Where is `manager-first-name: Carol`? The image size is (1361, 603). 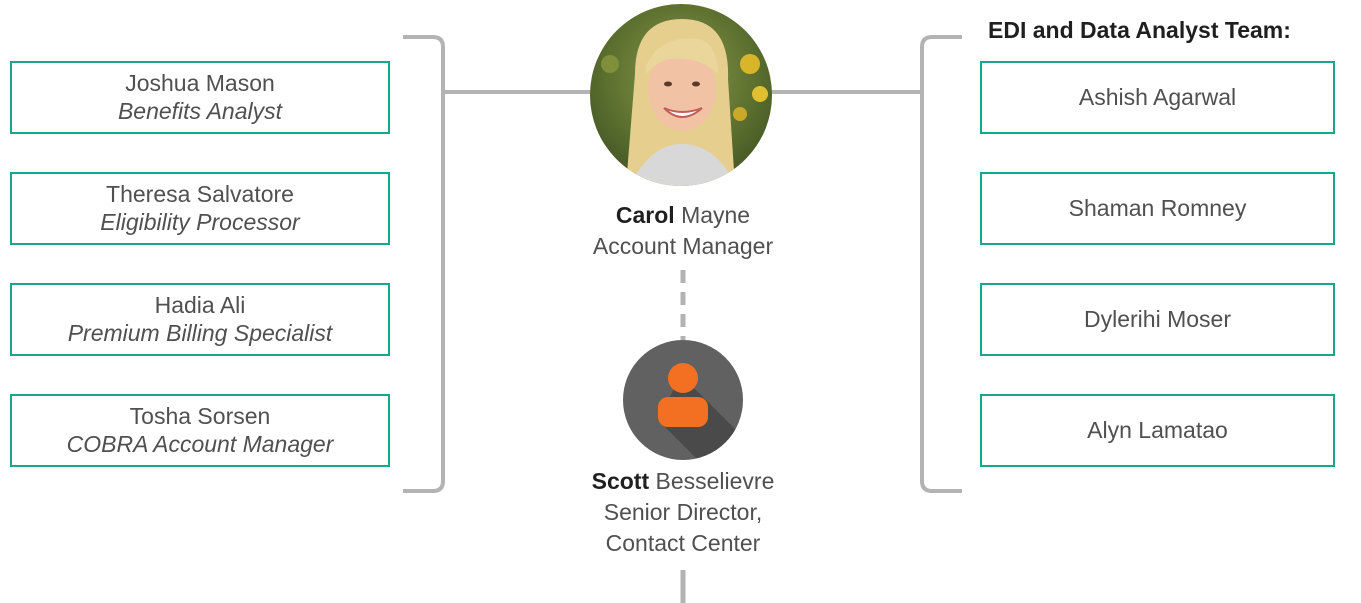
manager-first-name: Carol is located at coordinates (645, 215).